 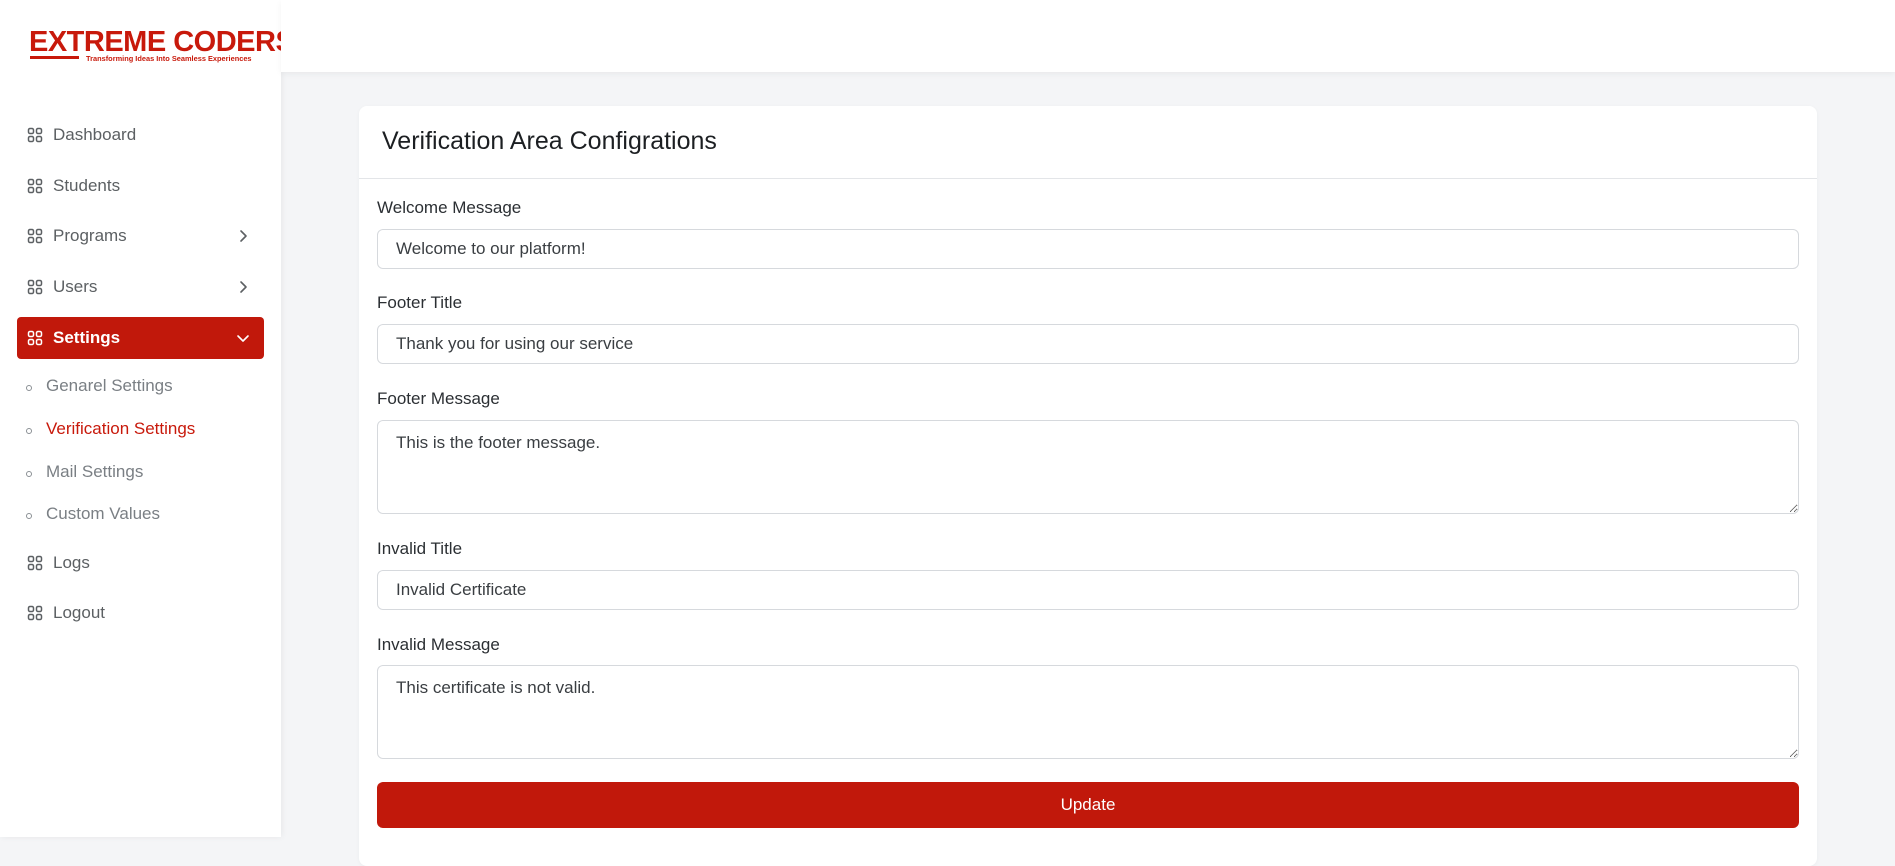 I want to click on chevron-down-icon, so click(x=243, y=338).